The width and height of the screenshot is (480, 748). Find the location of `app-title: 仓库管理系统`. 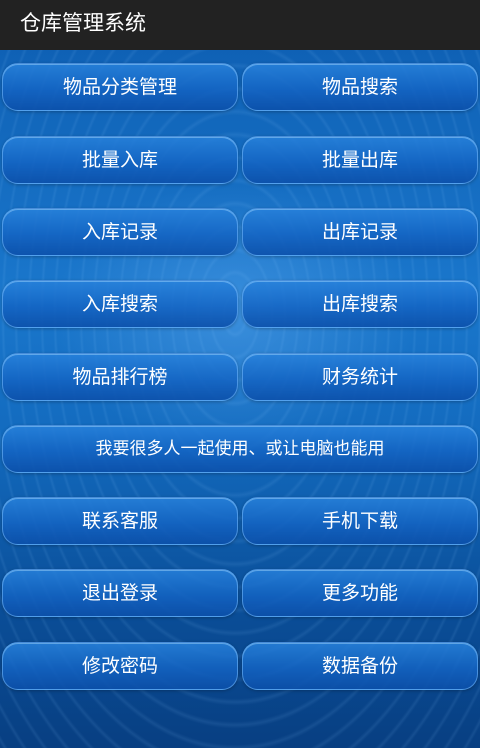

app-title: 仓库管理系统 is located at coordinates (83, 23).